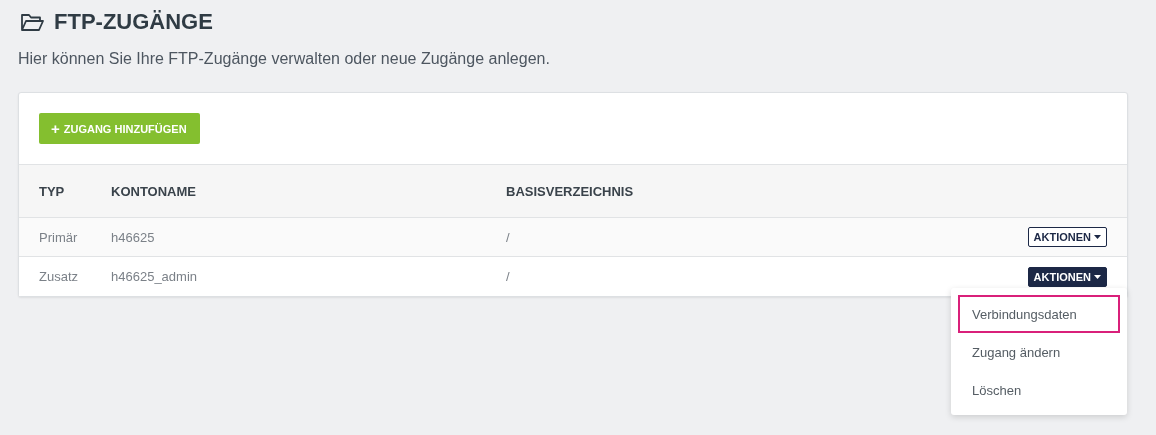 This screenshot has width=1156, height=435. I want to click on table-cell-text: h46625_admin, so click(155, 276).